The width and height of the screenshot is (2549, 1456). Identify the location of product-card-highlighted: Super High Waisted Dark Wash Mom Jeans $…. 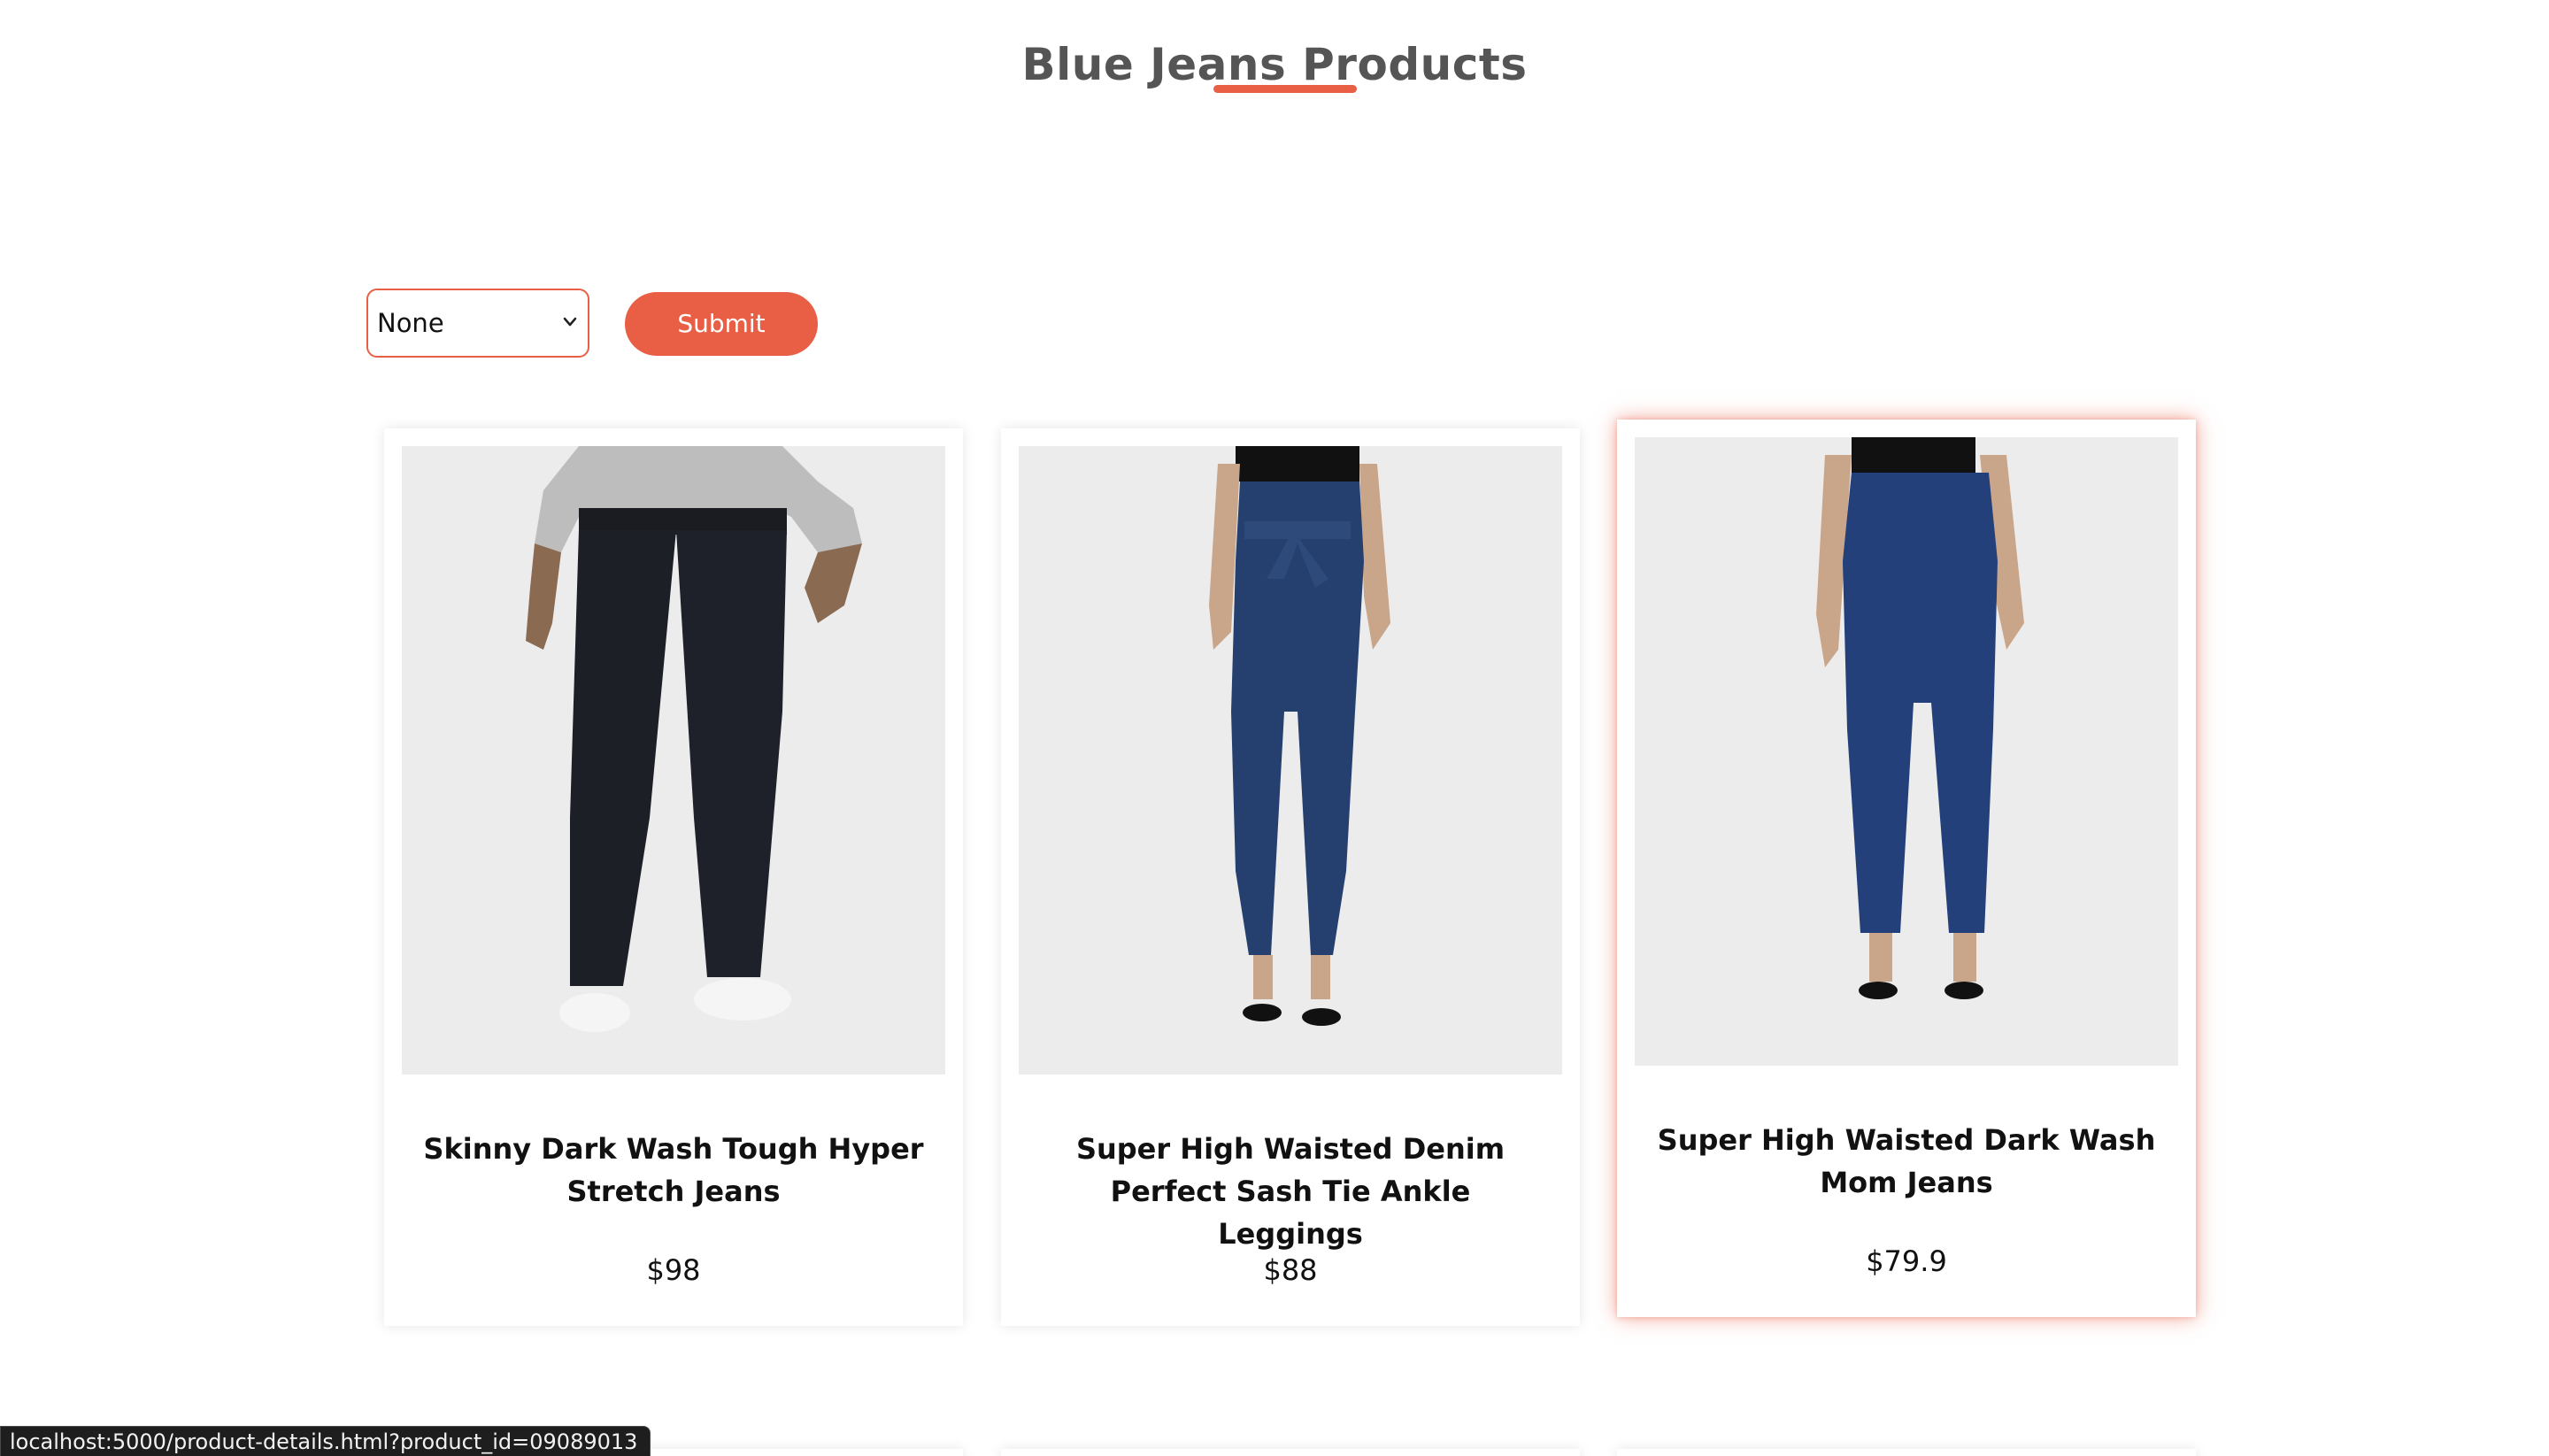
(1906, 868).